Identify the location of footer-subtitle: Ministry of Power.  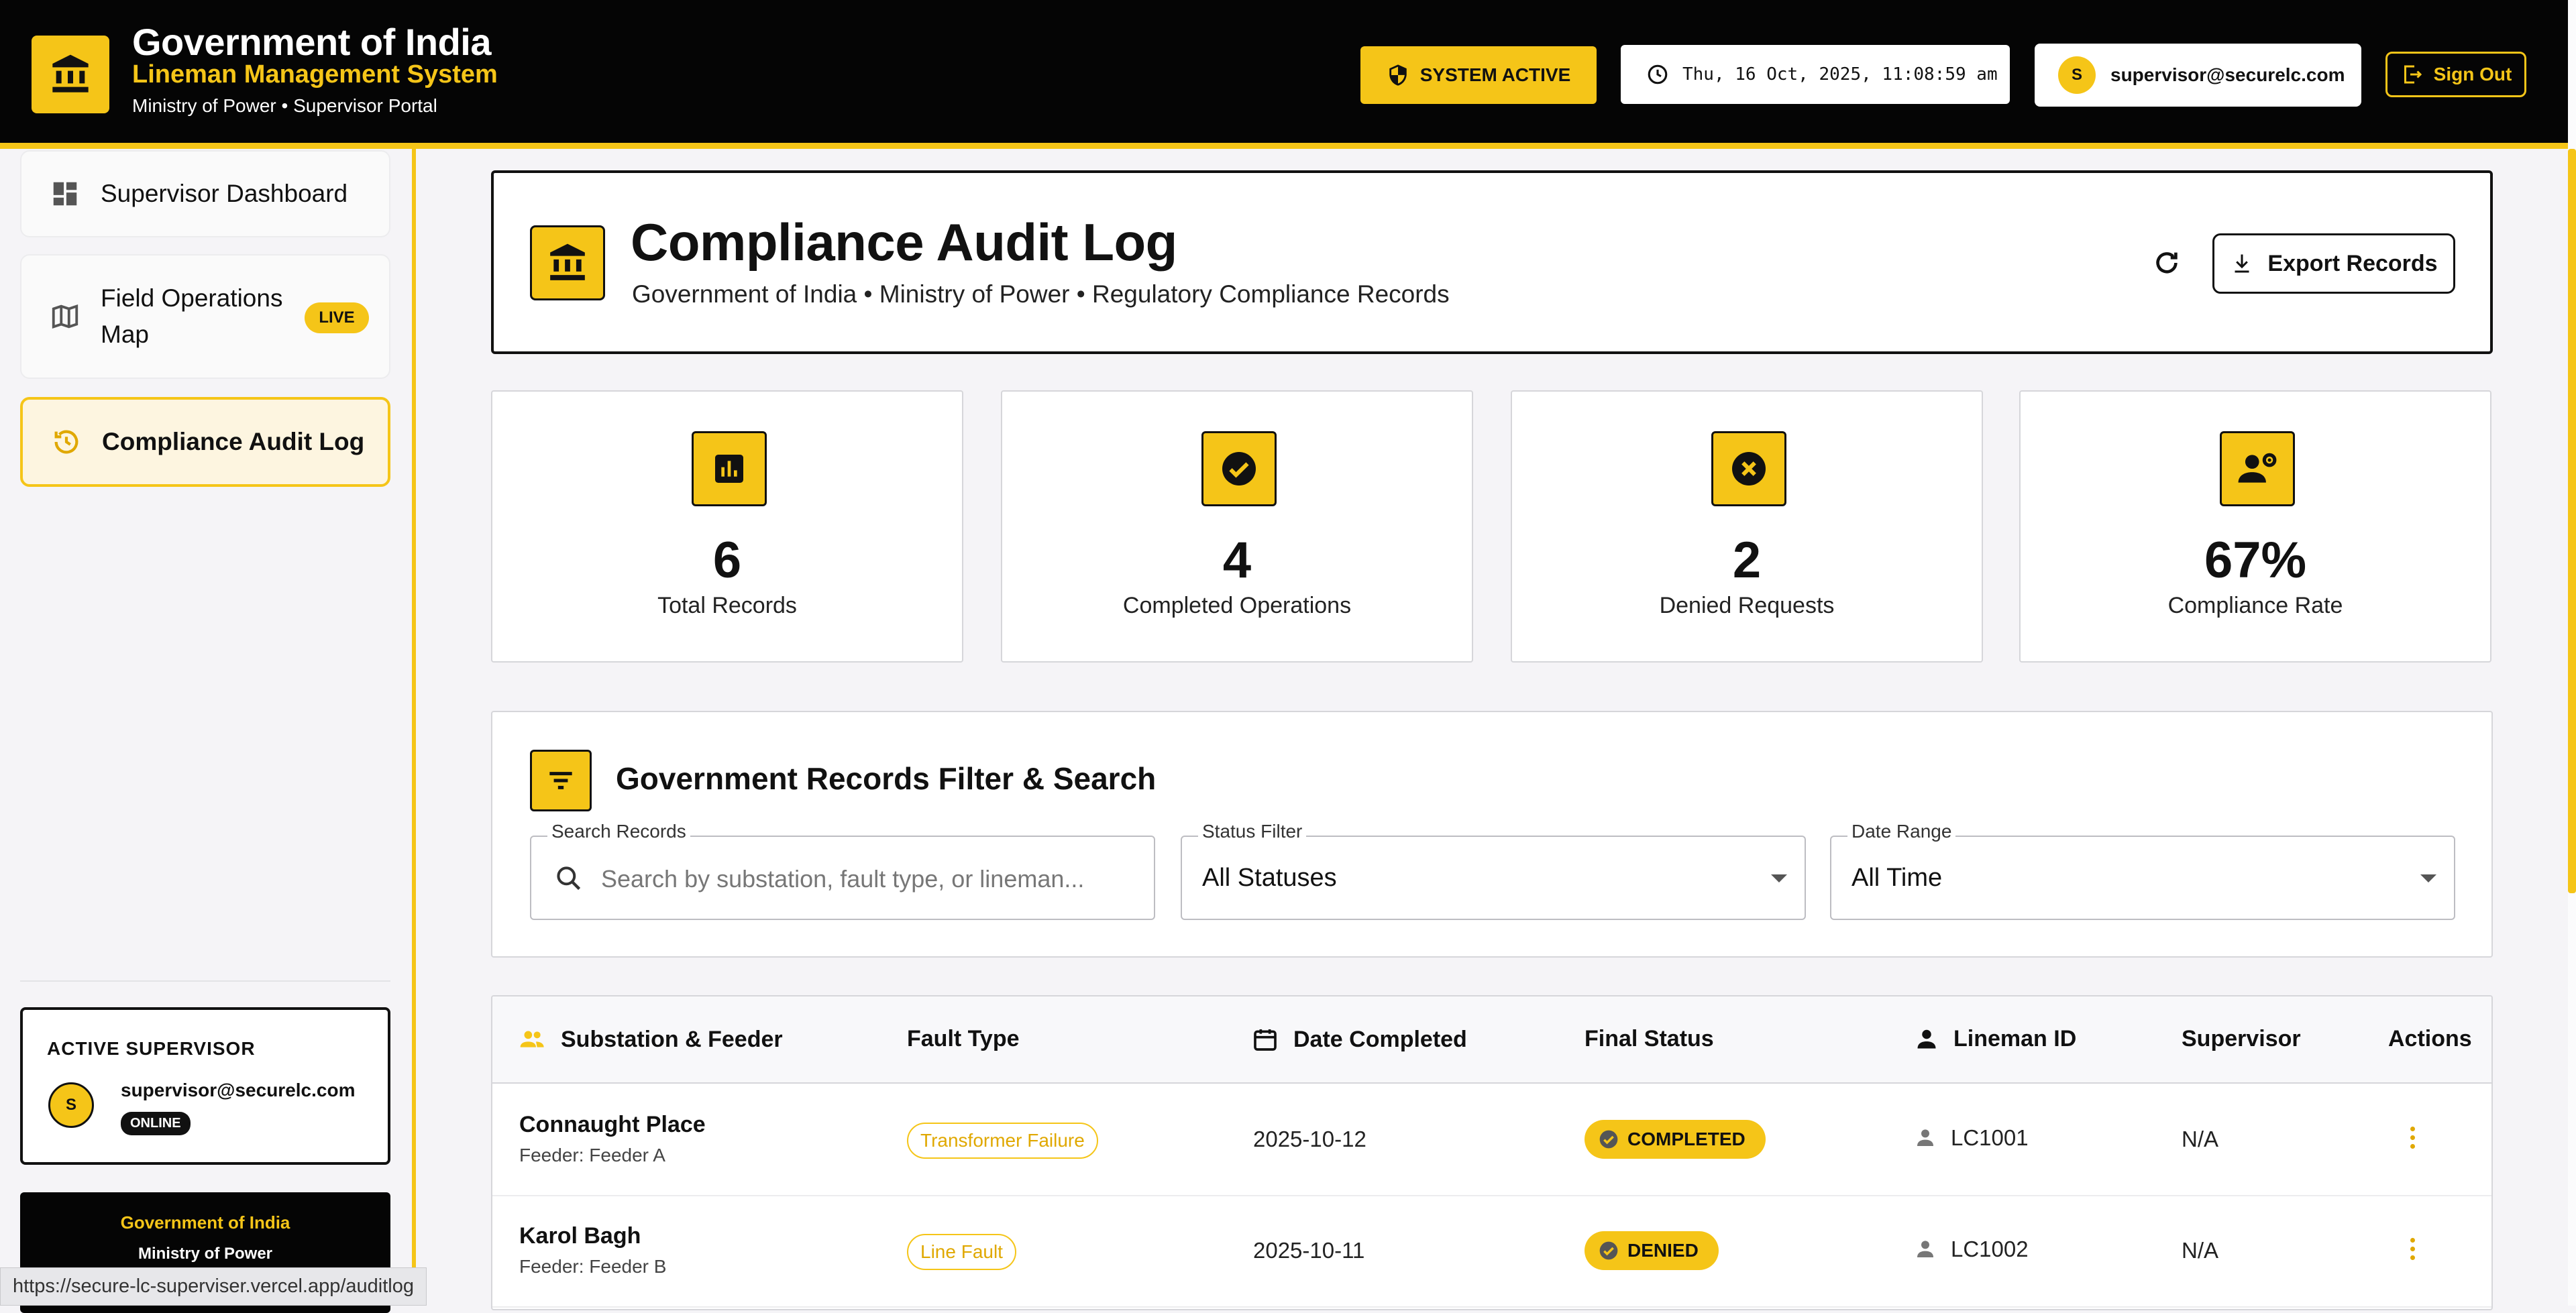
(205, 1254).